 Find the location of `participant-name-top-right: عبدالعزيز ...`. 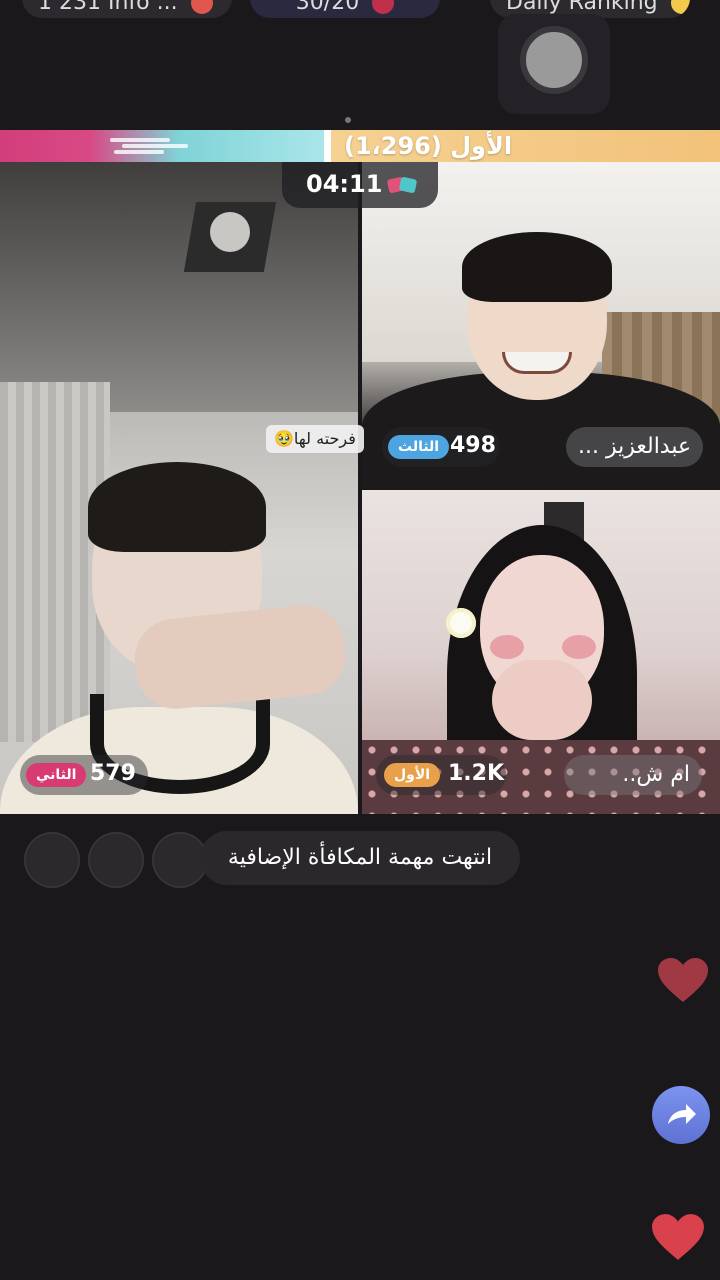

participant-name-top-right: عبدالعزيز ... is located at coordinates (635, 447).